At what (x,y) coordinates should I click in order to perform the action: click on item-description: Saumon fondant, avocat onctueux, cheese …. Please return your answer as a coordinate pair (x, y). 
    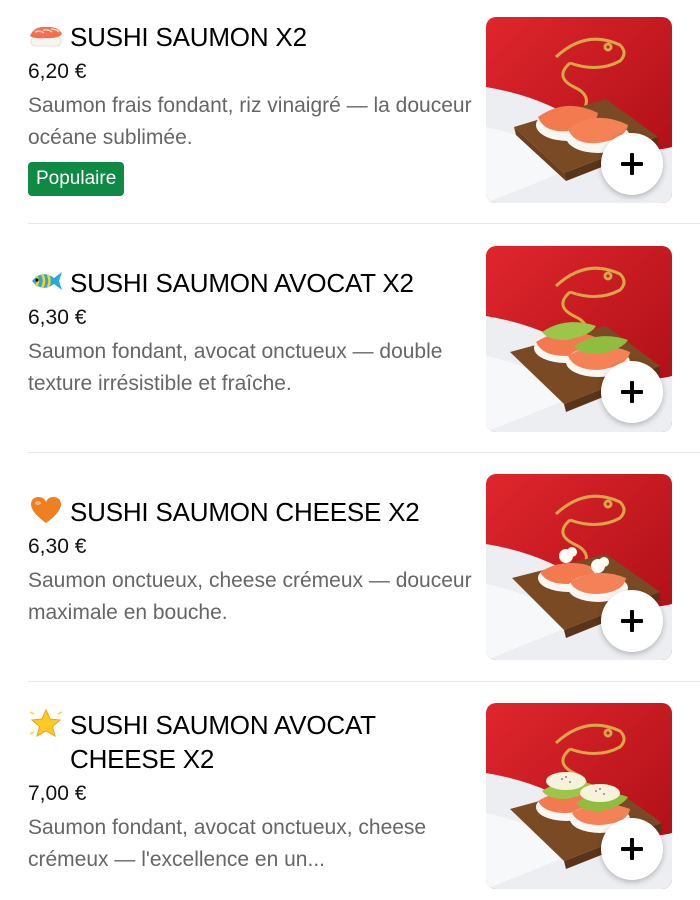
    Looking at the image, I should click on (227, 843).